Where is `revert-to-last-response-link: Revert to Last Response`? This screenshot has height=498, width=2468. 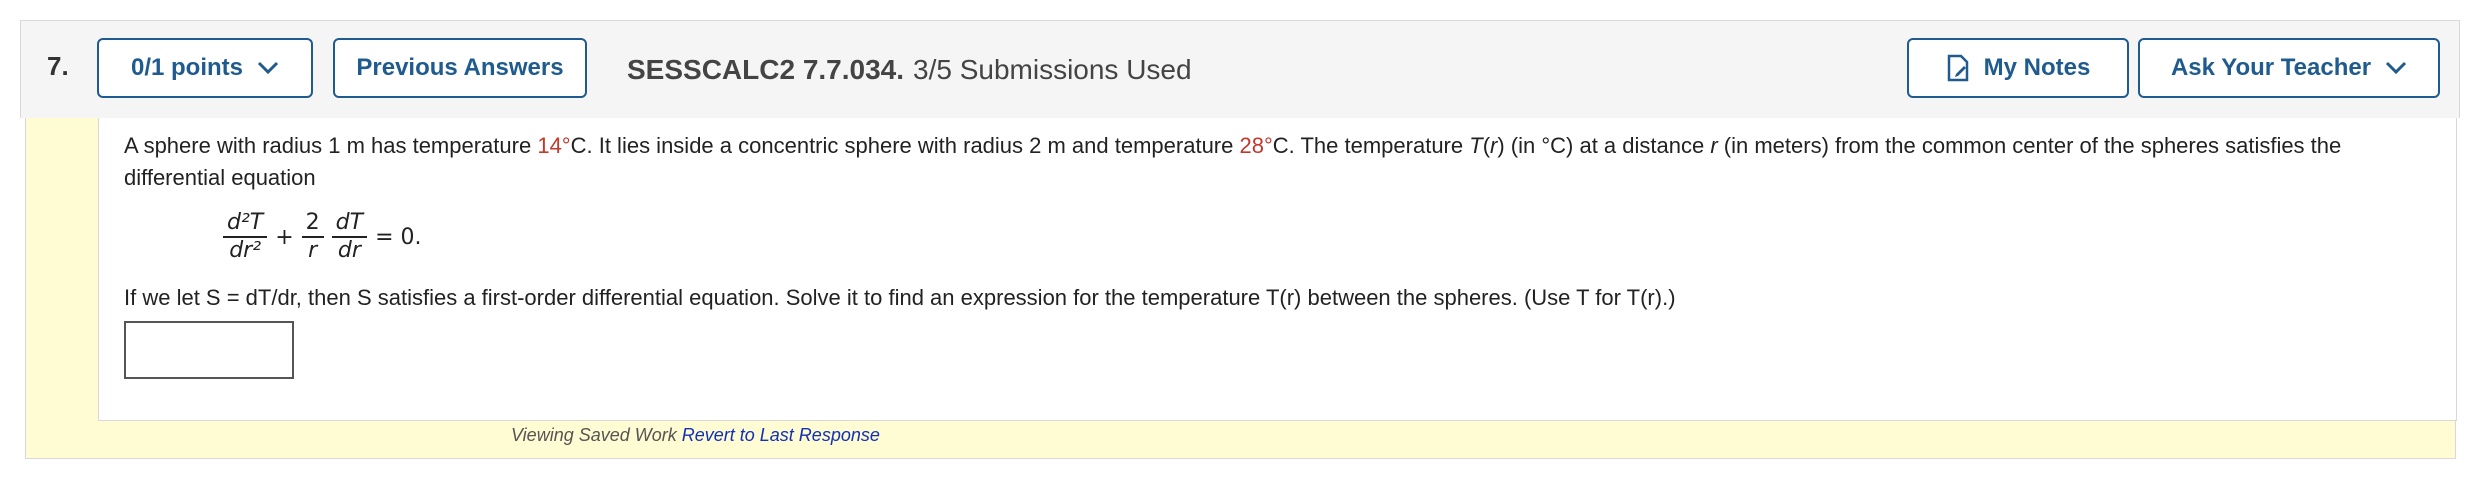
revert-to-last-response-link: Revert to Last Response is located at coordinates (781, 435).